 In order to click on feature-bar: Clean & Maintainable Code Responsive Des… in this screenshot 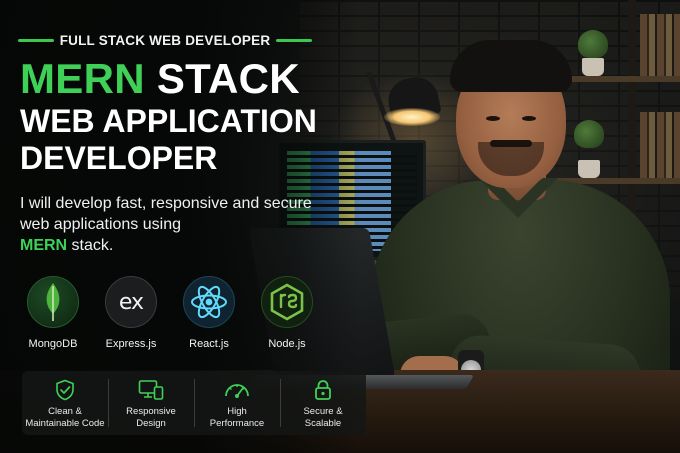, I will do `click(194, 403)`.